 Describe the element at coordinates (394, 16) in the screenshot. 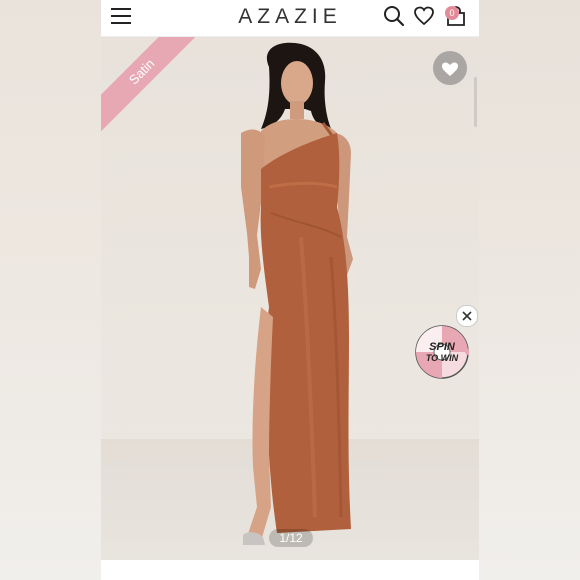

I see `search-icon` at that location.